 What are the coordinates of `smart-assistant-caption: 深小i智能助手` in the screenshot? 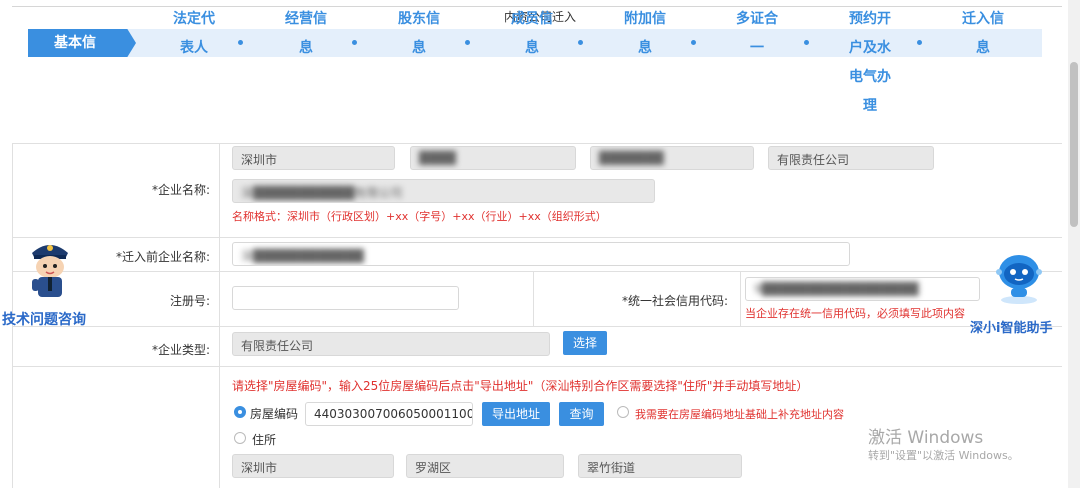 It's located at (1011, 326).